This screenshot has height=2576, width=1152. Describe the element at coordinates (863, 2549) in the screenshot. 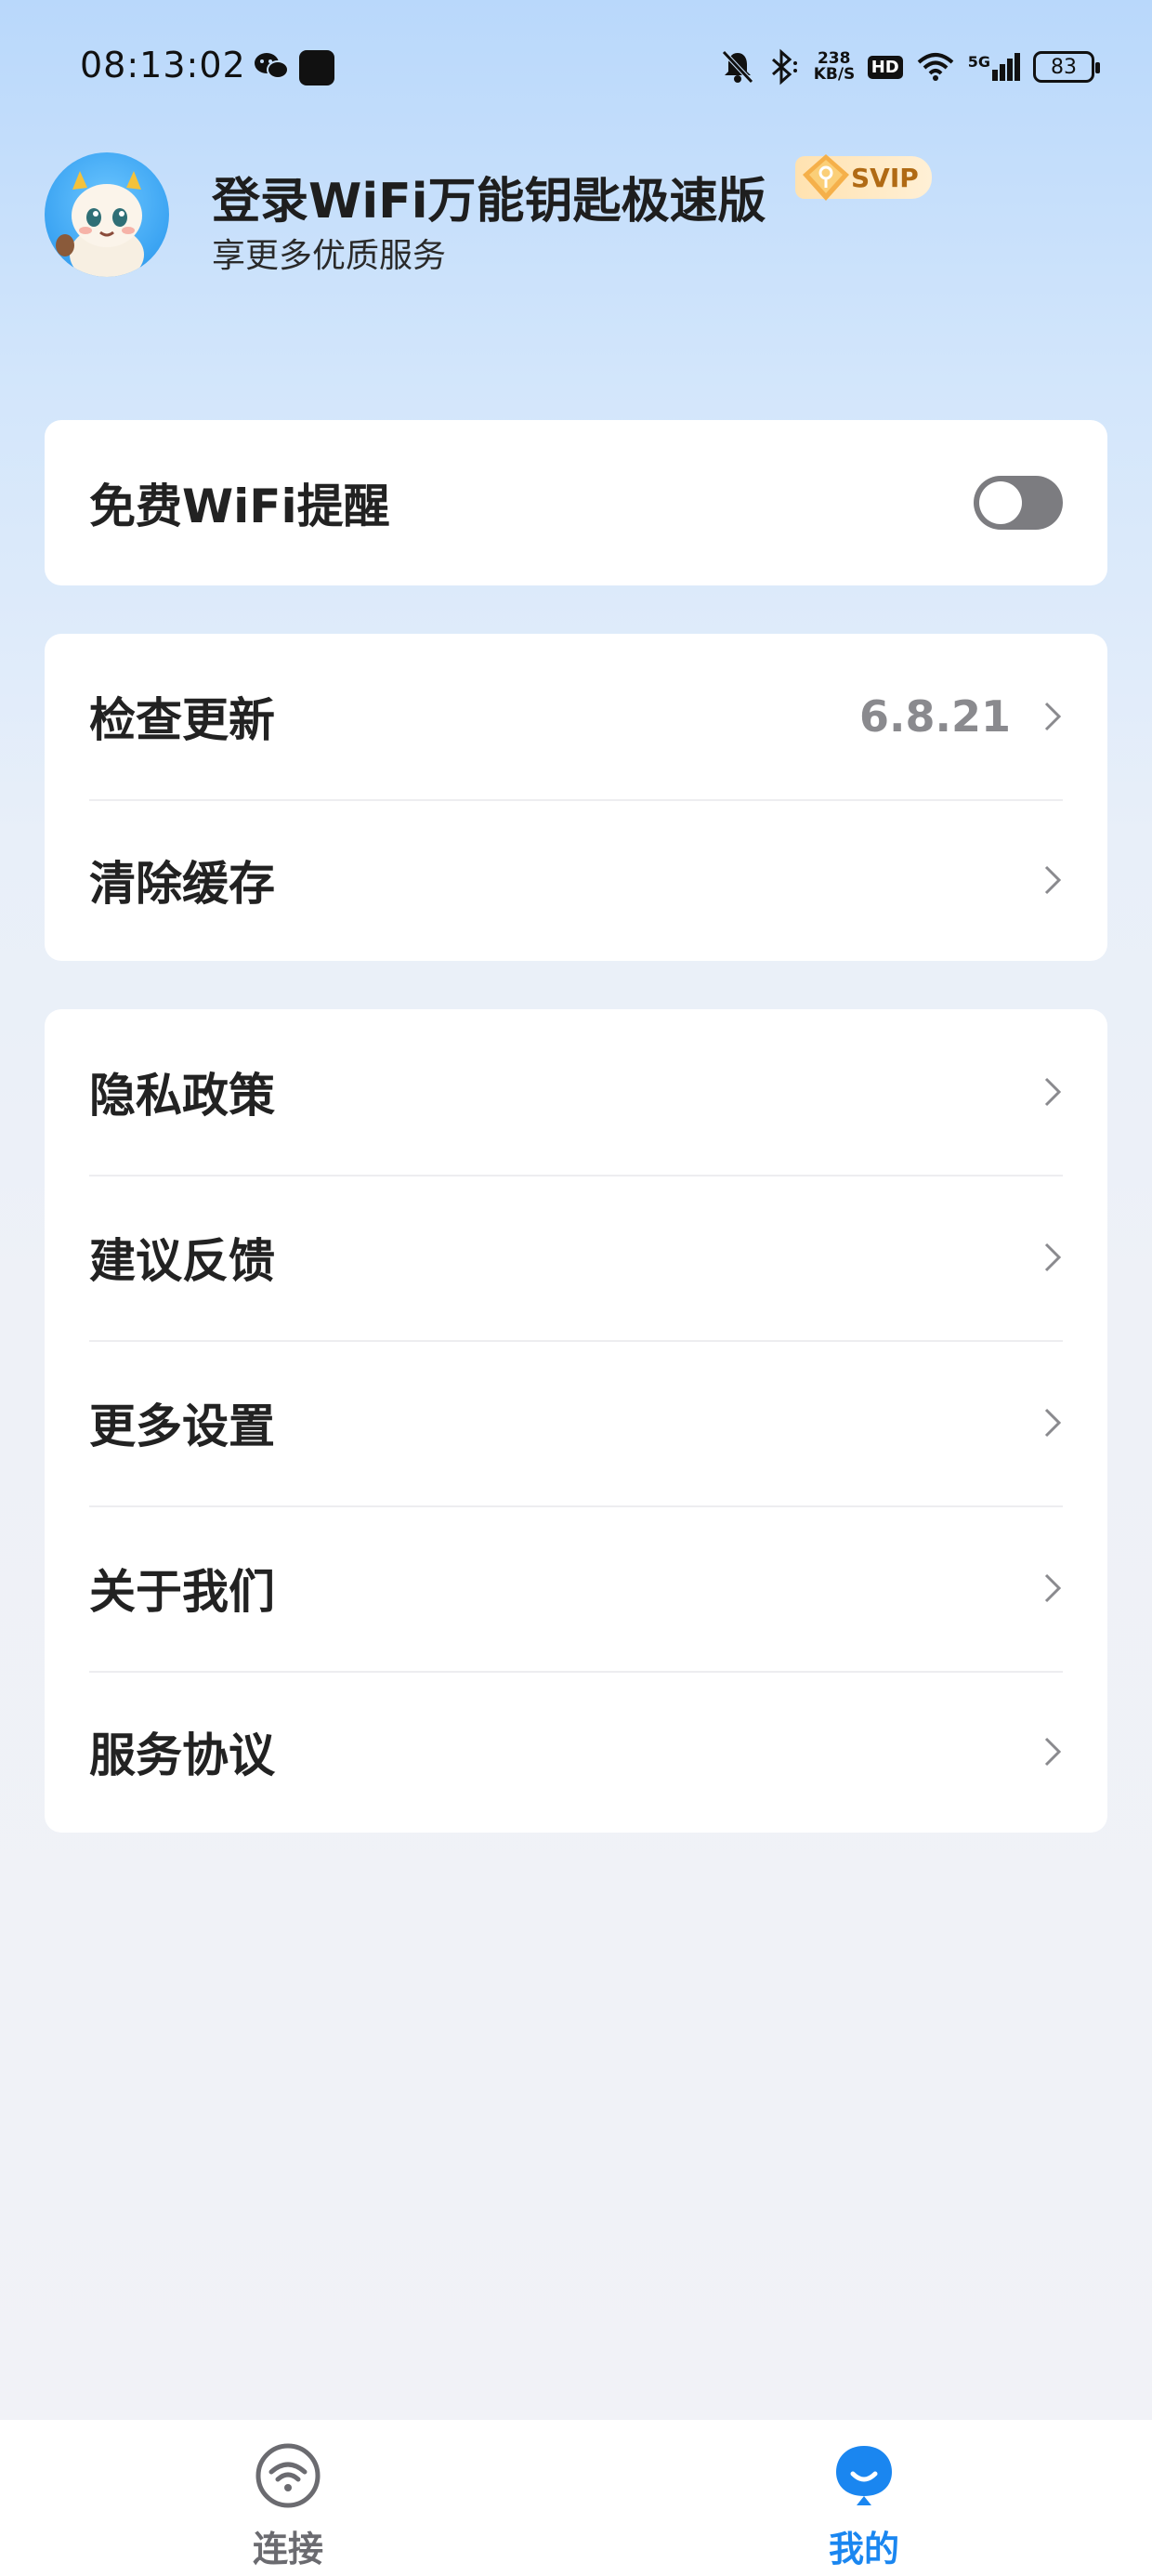

I see `tab-label: 我的` at that location.